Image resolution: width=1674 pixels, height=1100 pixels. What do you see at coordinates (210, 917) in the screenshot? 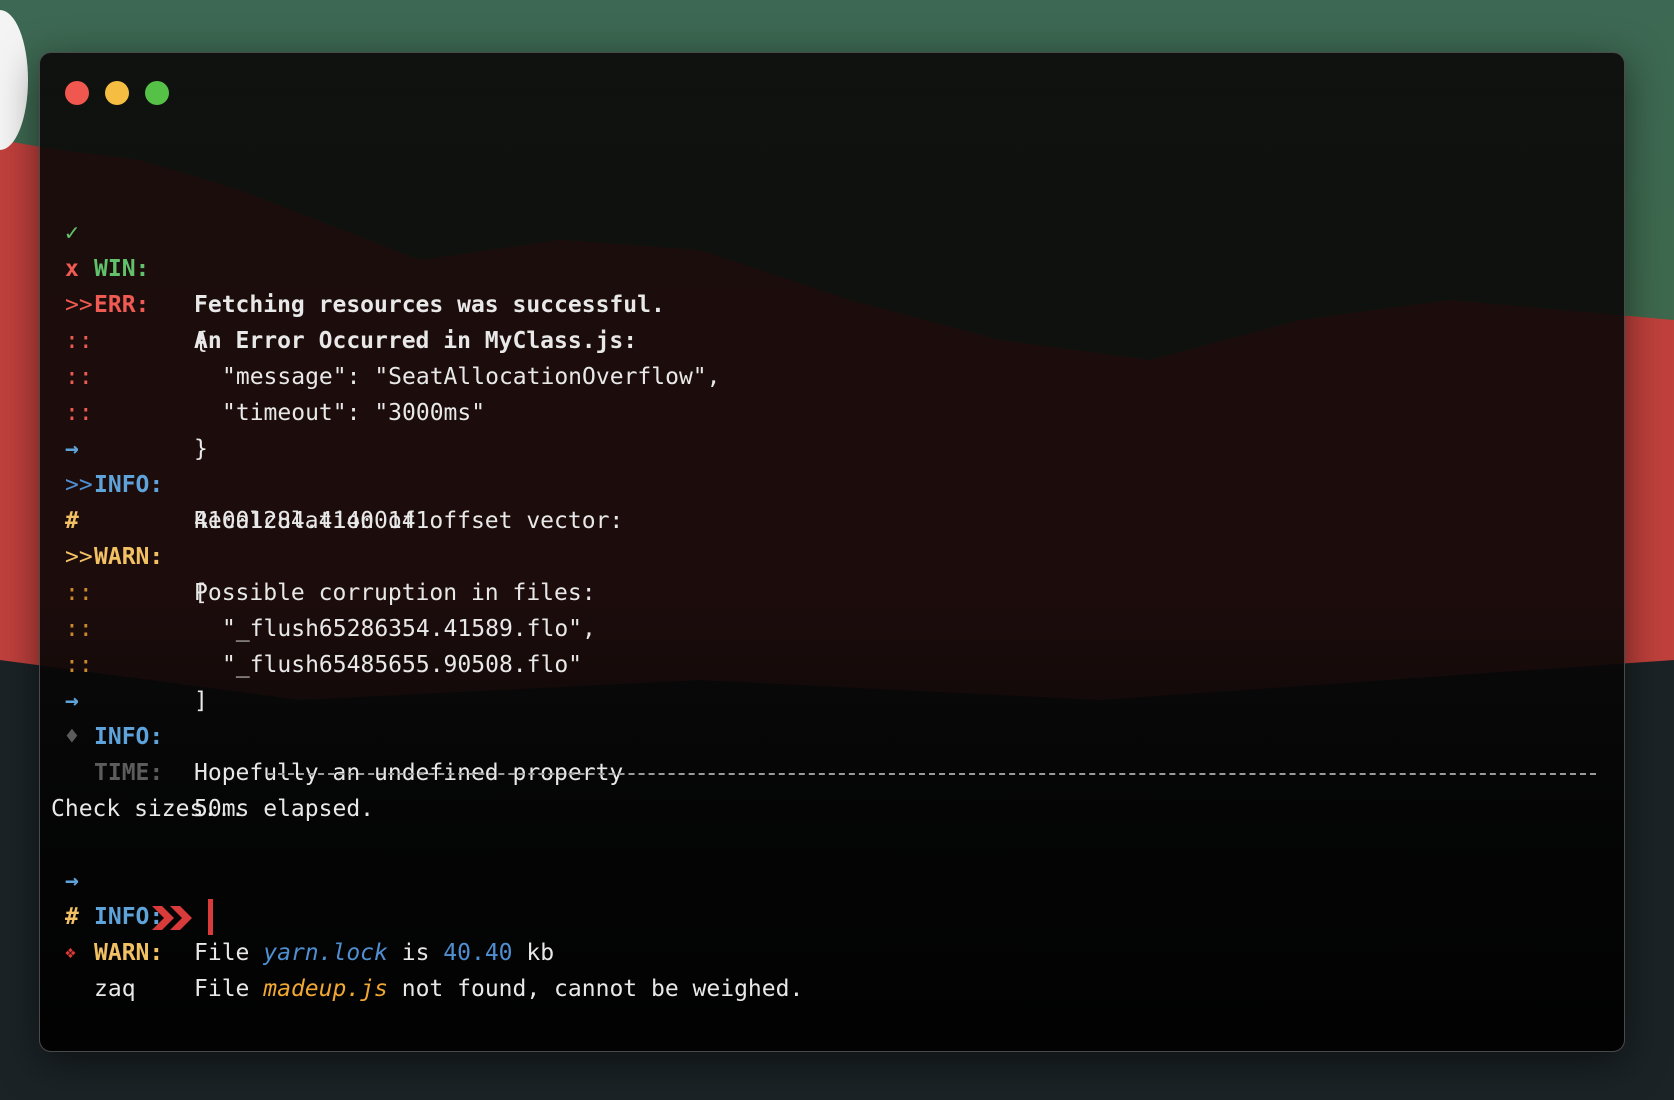
I see `text-cursor` at bounding box center [210, 917].